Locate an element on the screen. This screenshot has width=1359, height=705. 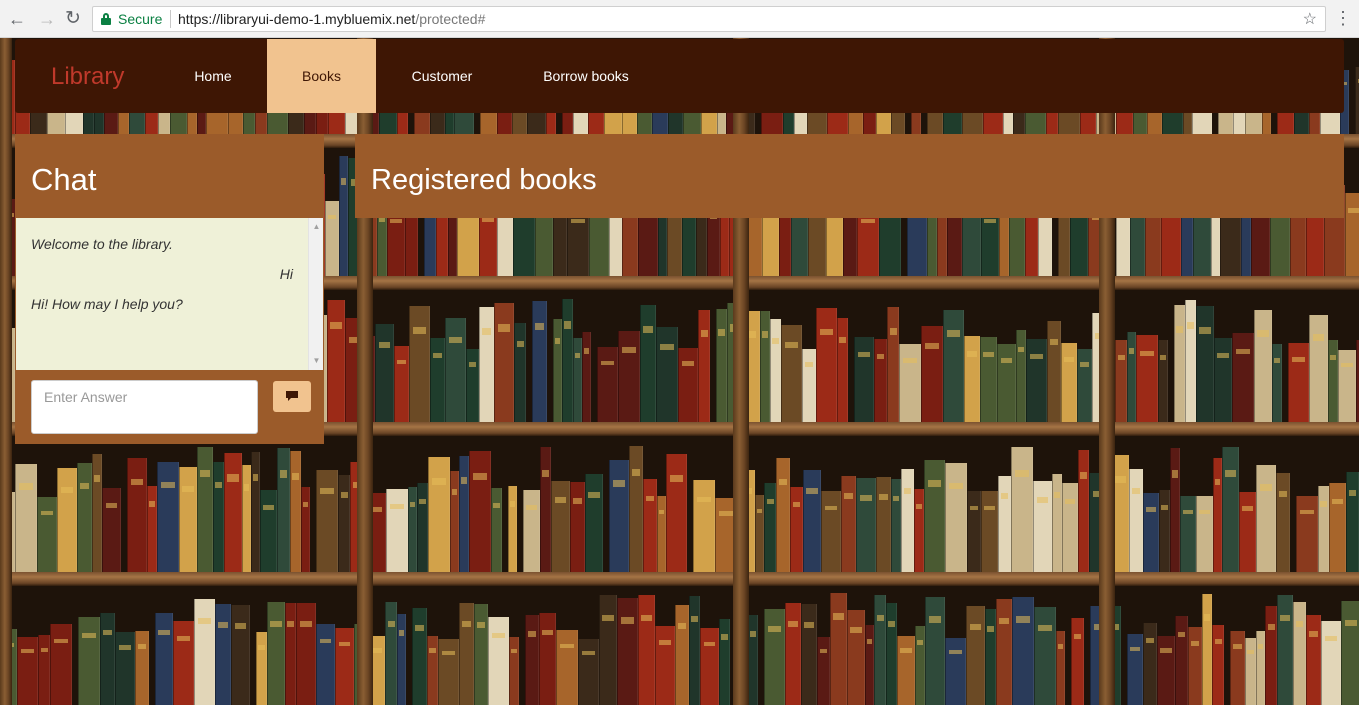
scroll-down-icon: ▼ is located at coordinates (316, 361).